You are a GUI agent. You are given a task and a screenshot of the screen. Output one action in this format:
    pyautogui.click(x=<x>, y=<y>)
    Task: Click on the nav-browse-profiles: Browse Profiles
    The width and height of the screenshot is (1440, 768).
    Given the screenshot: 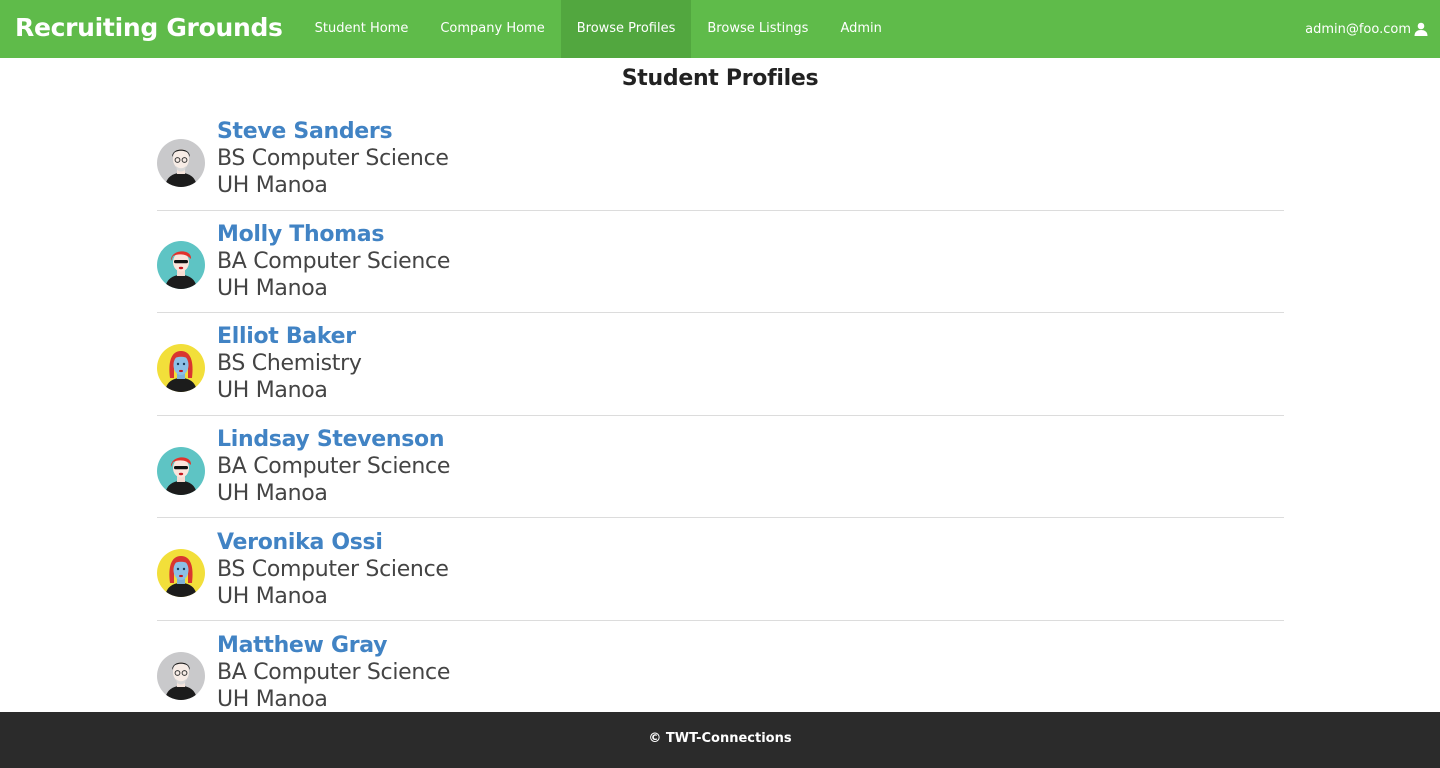 What is the action you would take?
    pyautogui.click(x=626, y=29)
    